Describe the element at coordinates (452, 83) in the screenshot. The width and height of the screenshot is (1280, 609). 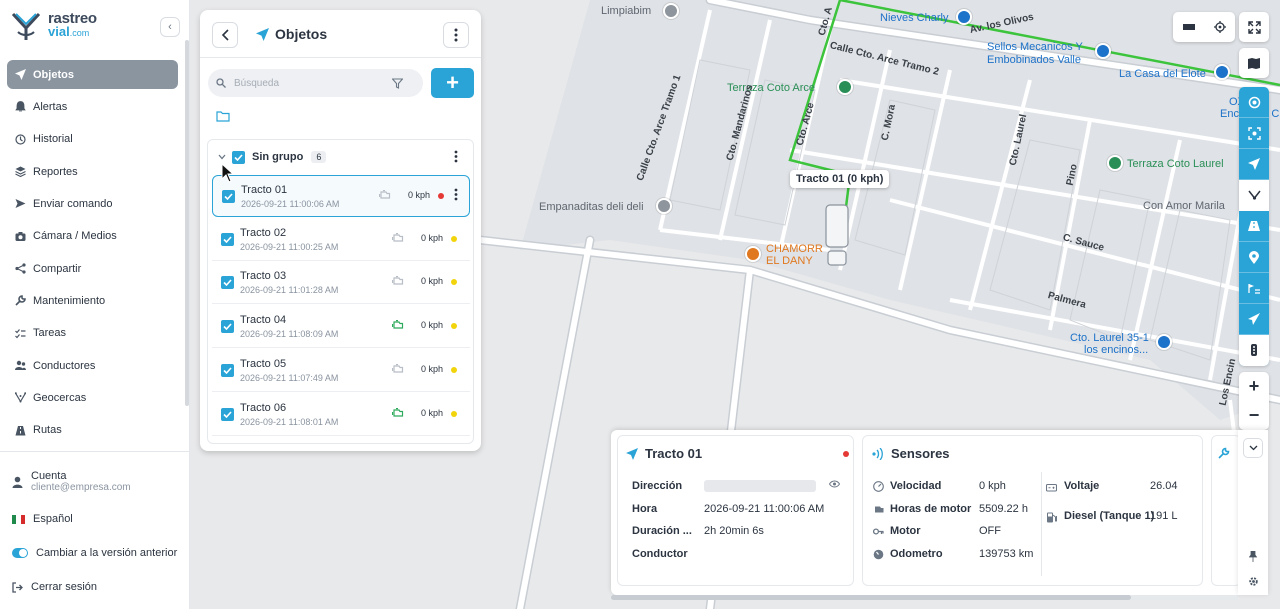
I see `add-object-button: +` at that location.